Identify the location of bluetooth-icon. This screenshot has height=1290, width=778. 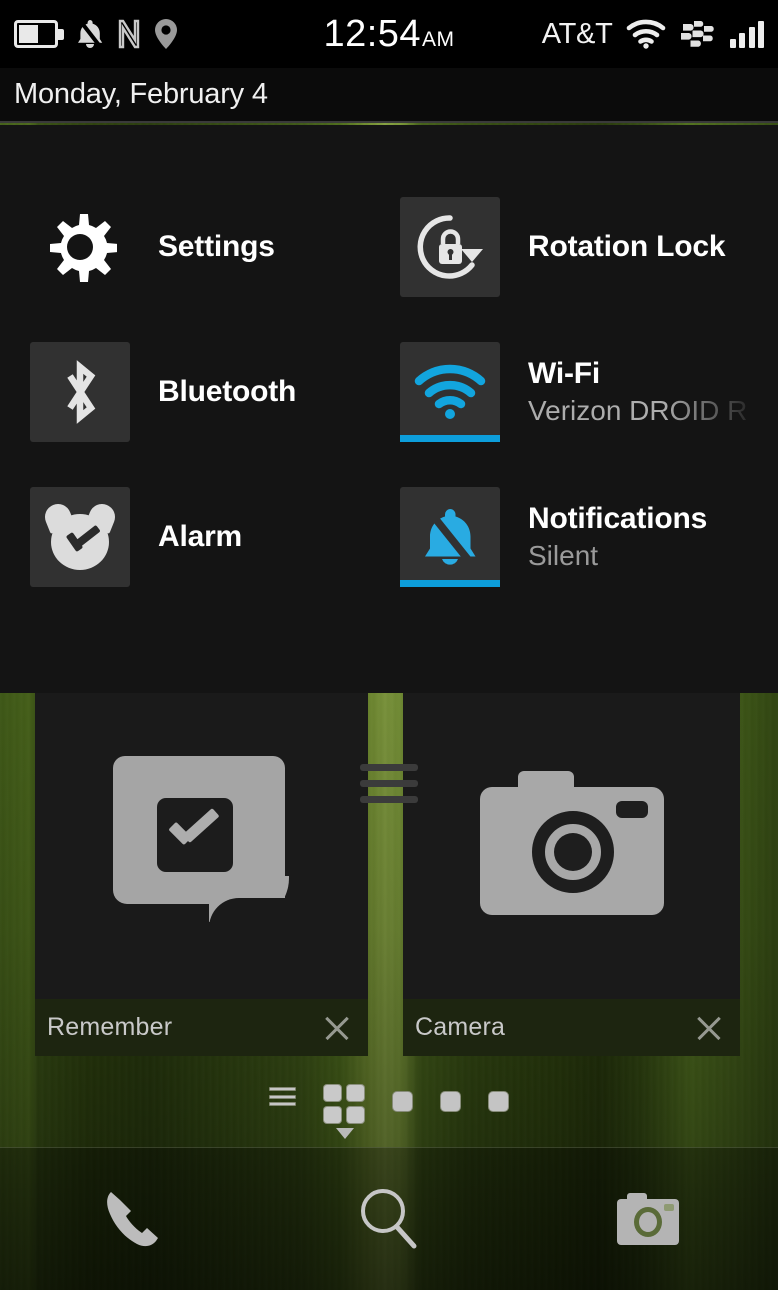
(80, 392).